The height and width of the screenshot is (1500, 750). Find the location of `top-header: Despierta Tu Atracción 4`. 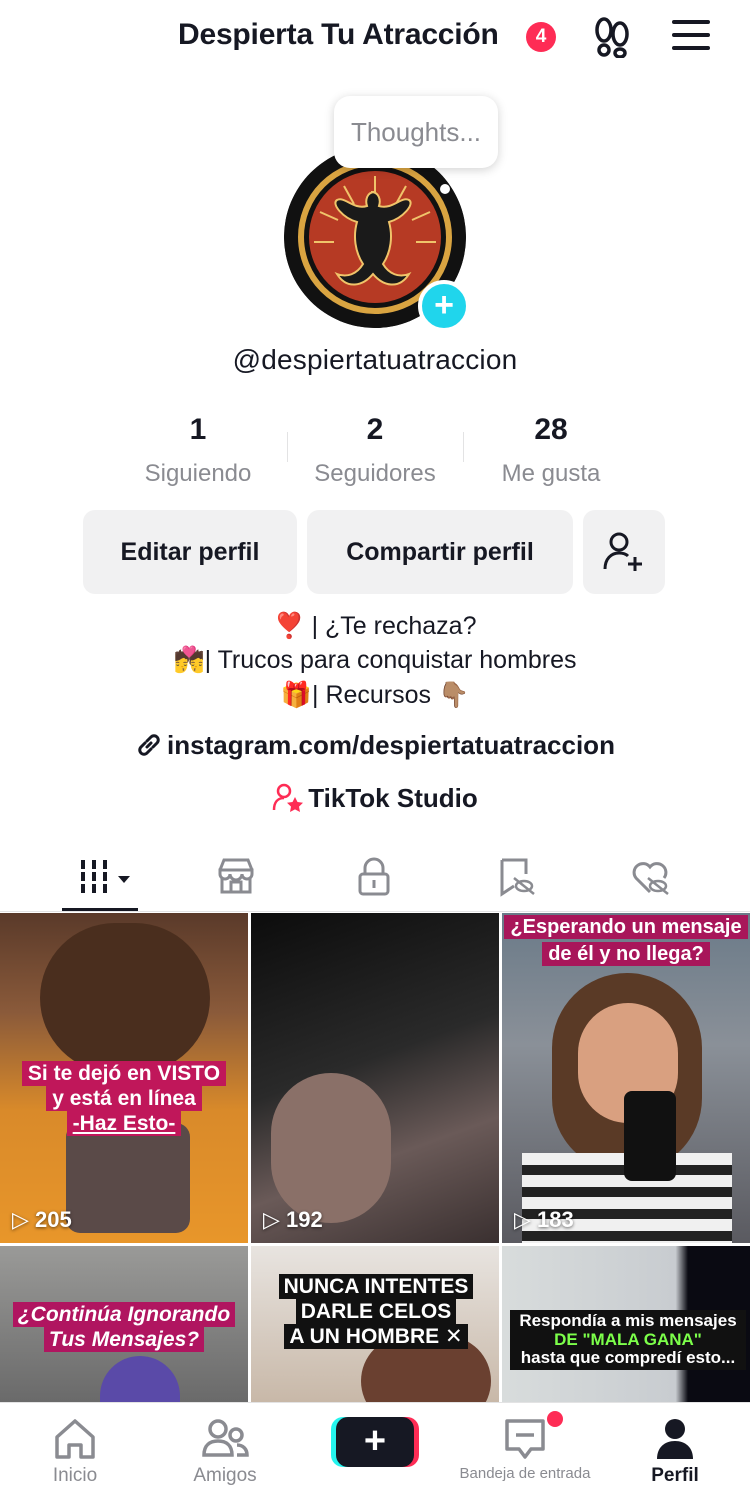

top-header: Despierta Tu Atracción 4 is located at coordinates (375, 38).